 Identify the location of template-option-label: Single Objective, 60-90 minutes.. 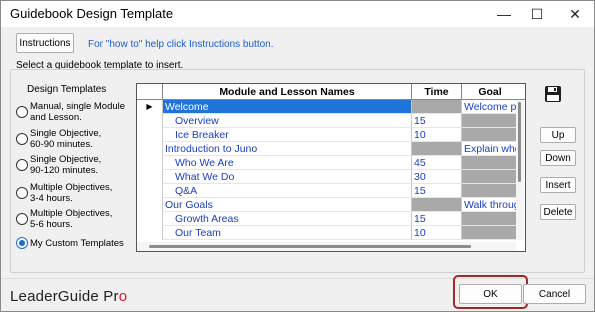
(66, 139).